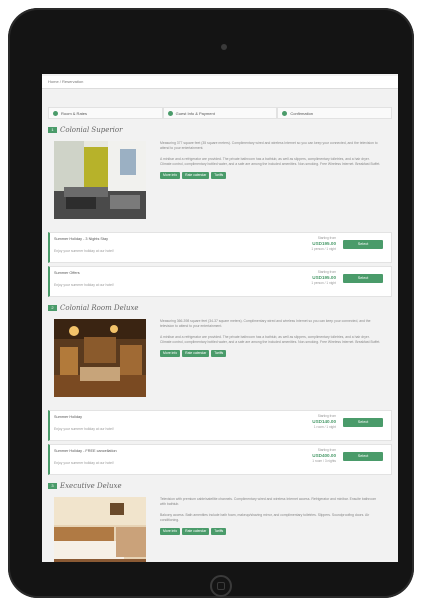 The height and width of the screenshot is (604, 422). Describe the element at coordinates (324, 461) in the screenshot. I see `rate-nights: 1 room / 3 nights` at that location.